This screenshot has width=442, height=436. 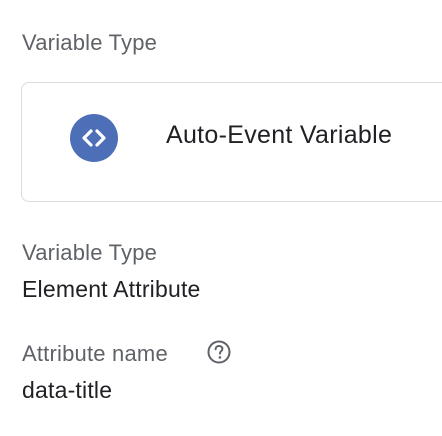 I want to click on code-brackets-icon, so click(x=94, y=138).